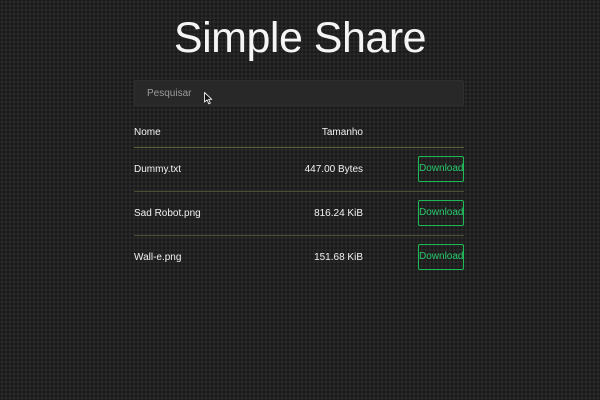 This screenshot has height=400, width=600. Describe the element at coordinates (147, 132) in the screenshot. I see `column-header-name: Nome` at that location.